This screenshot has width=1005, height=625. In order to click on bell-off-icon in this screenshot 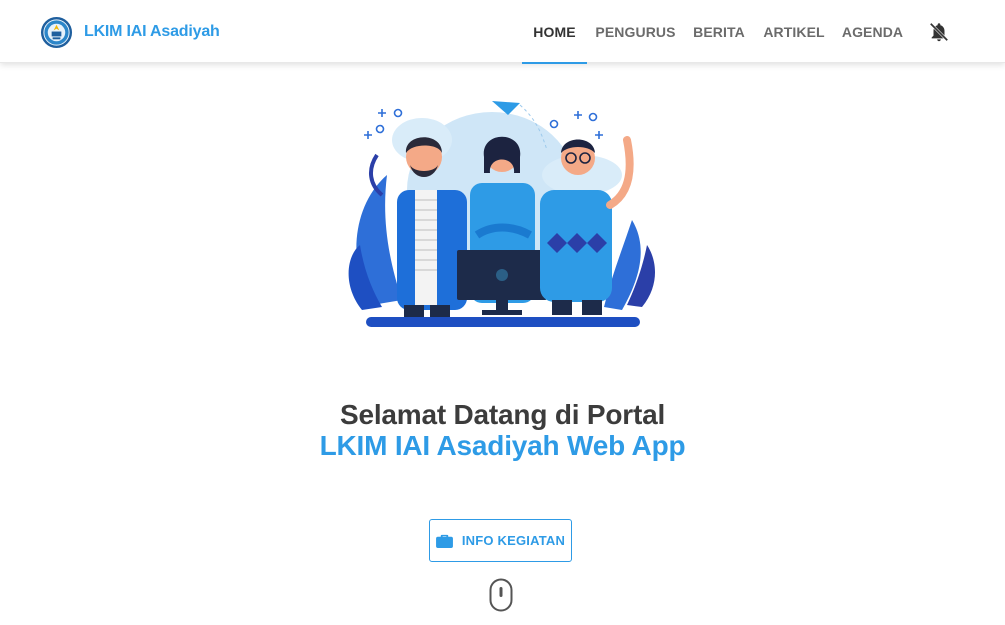, I will do `click(939, 32)`.